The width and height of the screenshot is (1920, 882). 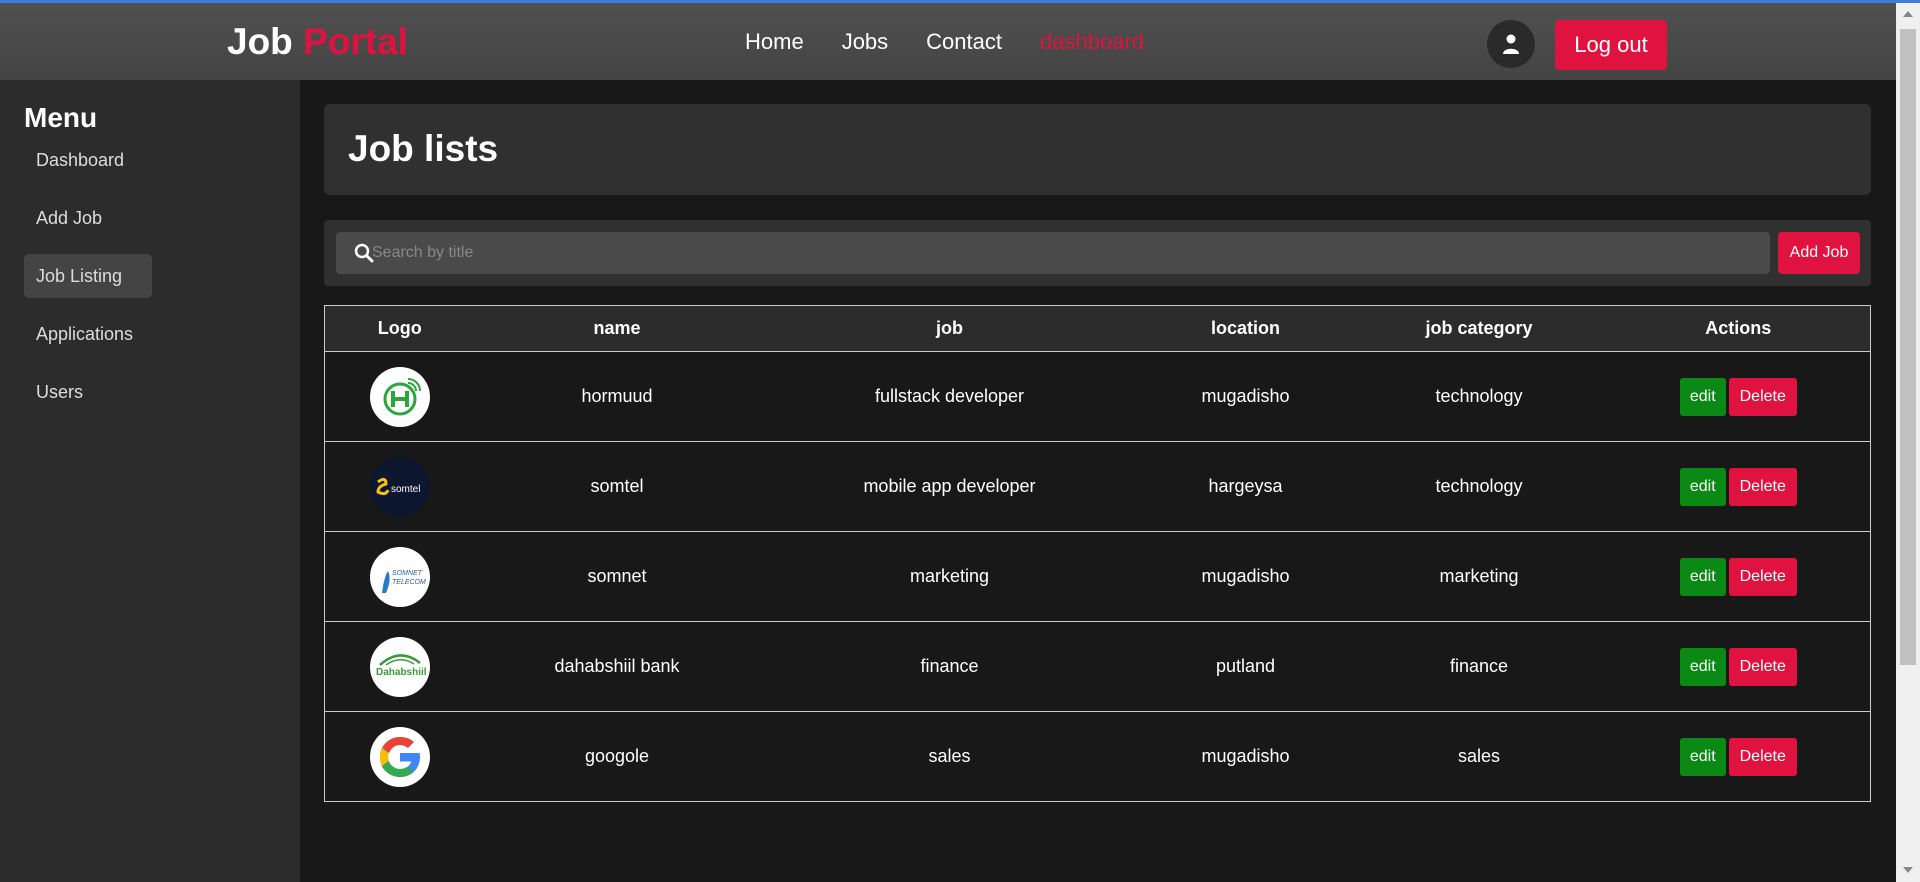 I want to click on logo-text-portal: Portal, so click(x=355, y=41).